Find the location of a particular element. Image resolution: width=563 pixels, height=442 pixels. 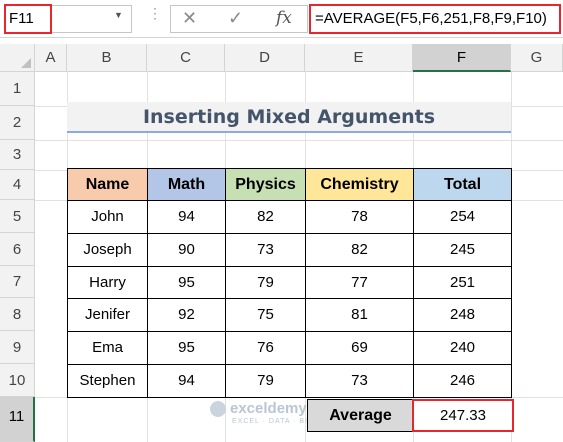

row-header-1: 1 is located at coordinates (17, 89).